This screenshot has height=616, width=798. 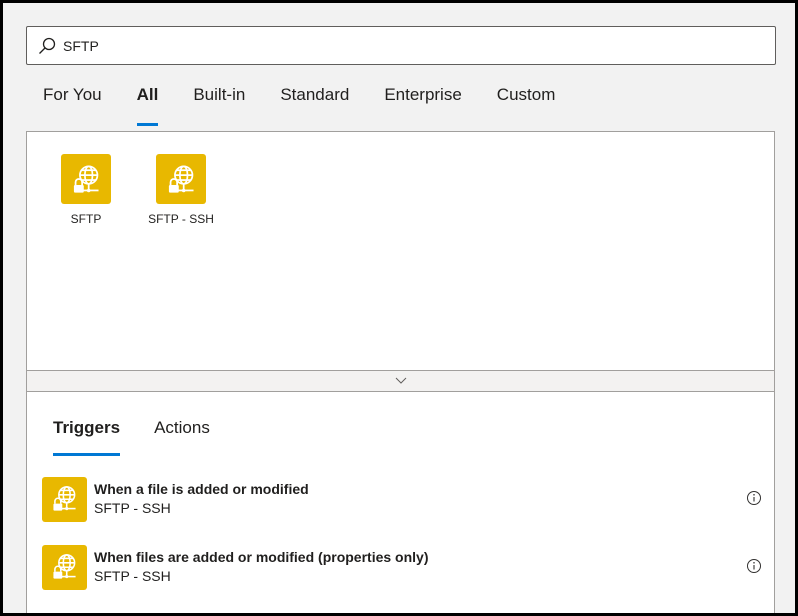 What do you see at coordinates (86, 219) in the screenshot?
I see `connector-label: SFTP` at bounding box center [86, 219].